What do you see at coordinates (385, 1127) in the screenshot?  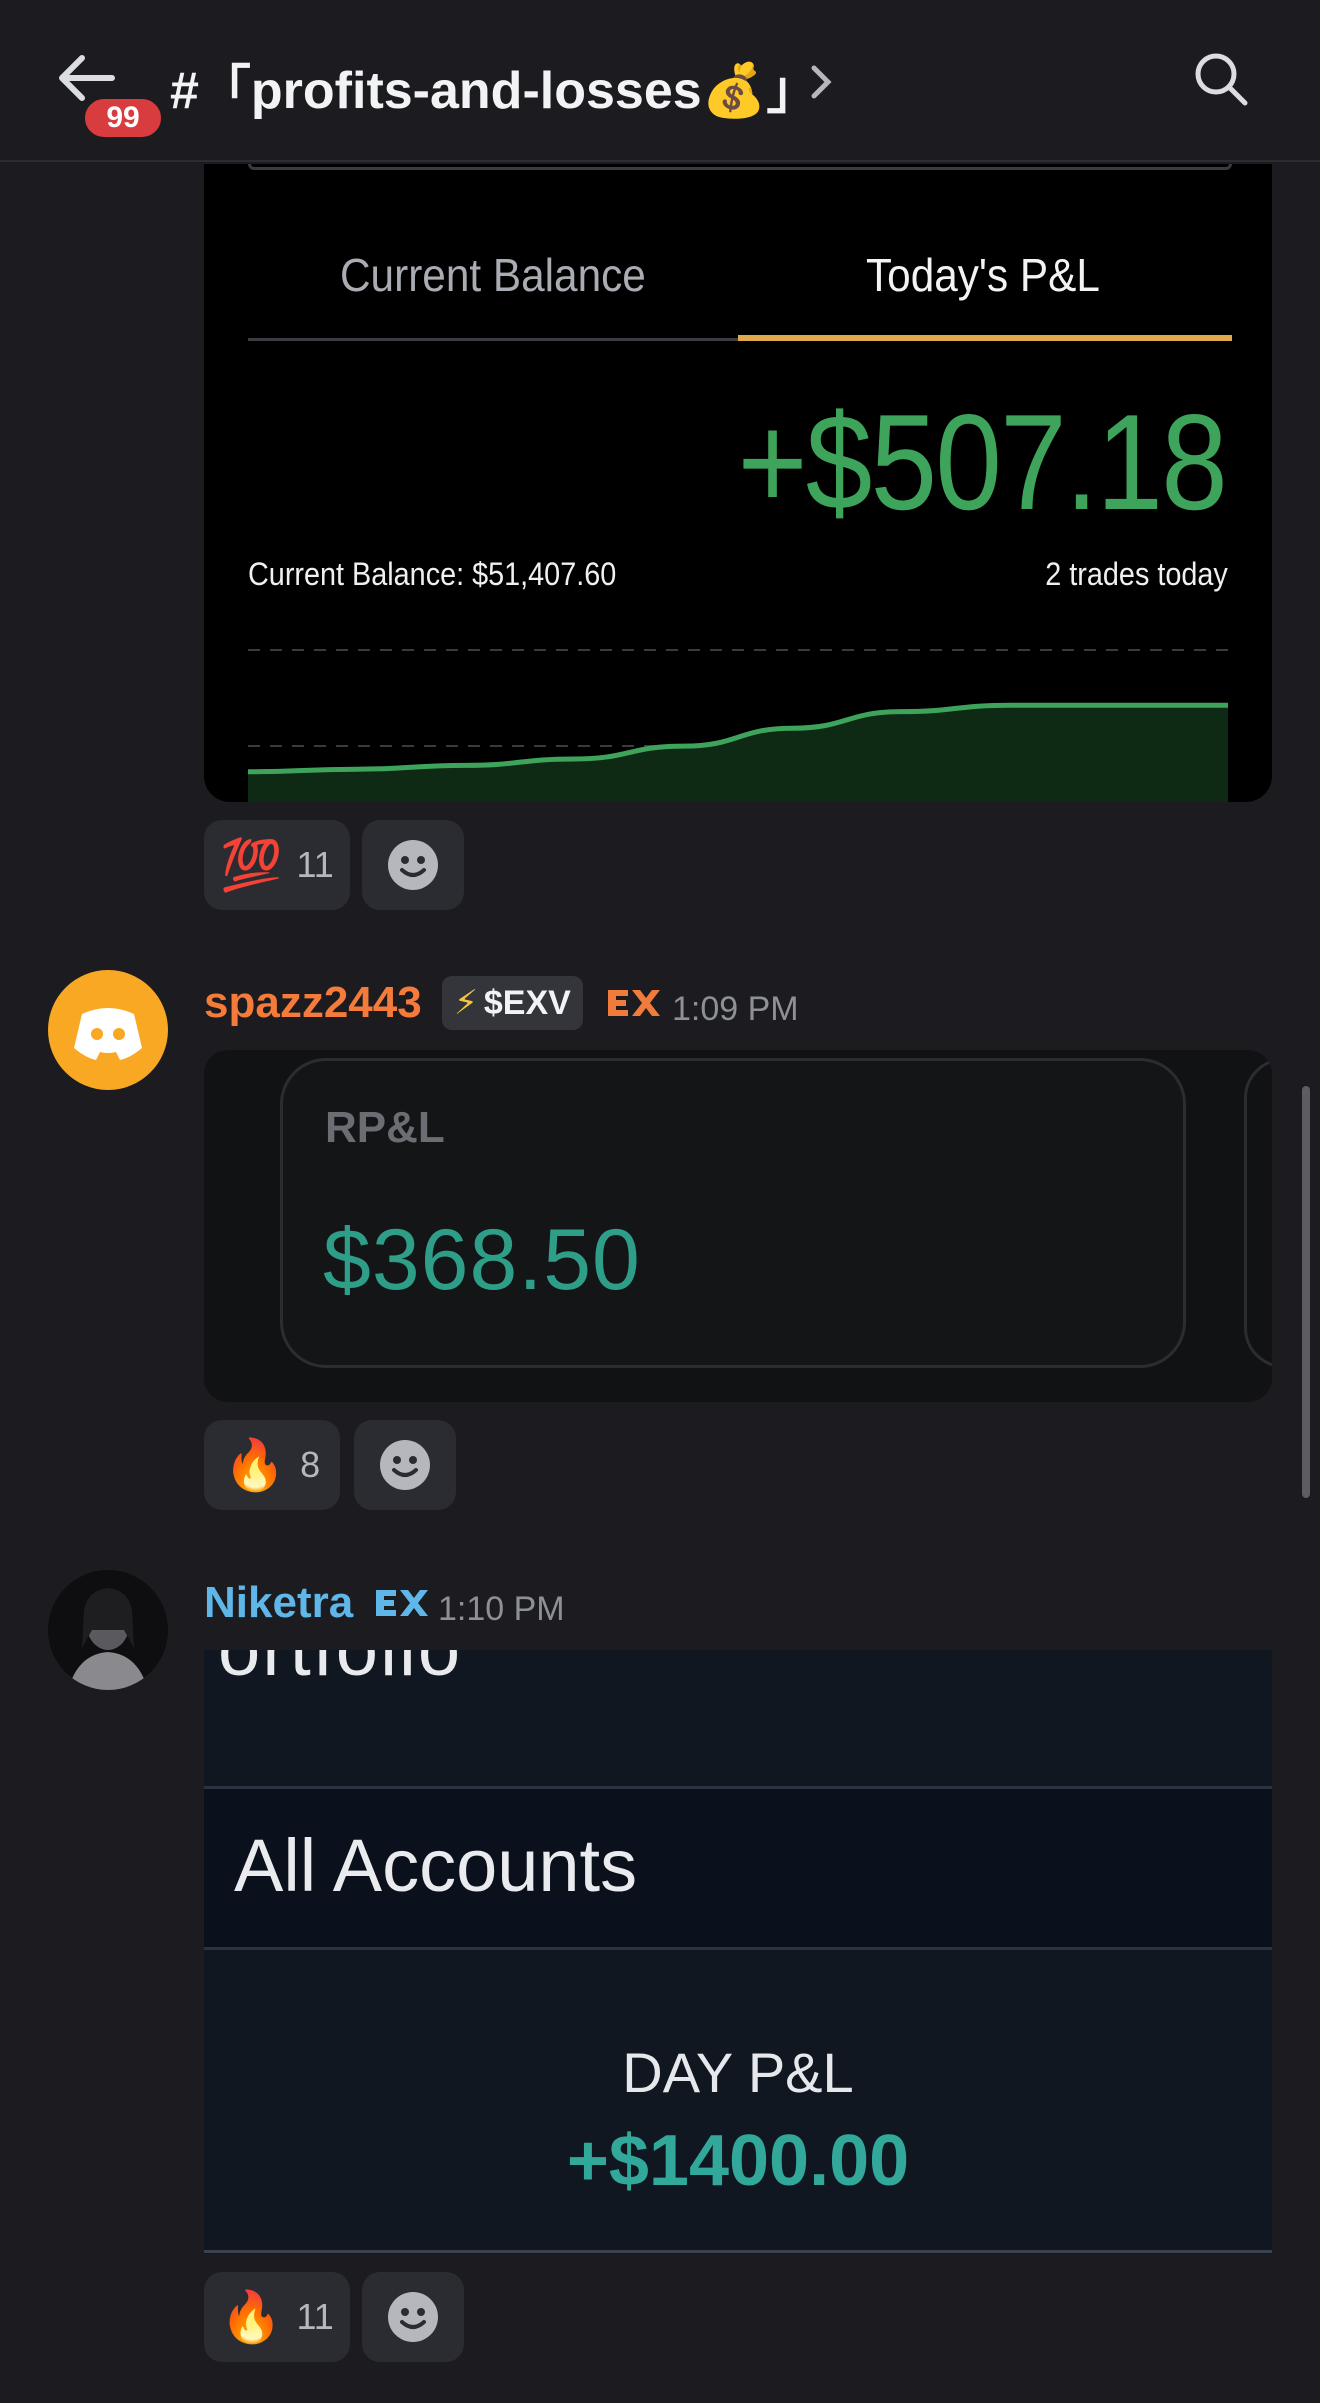 I see `rpnl-label: RP&L` at bounding box center [385, 1127].